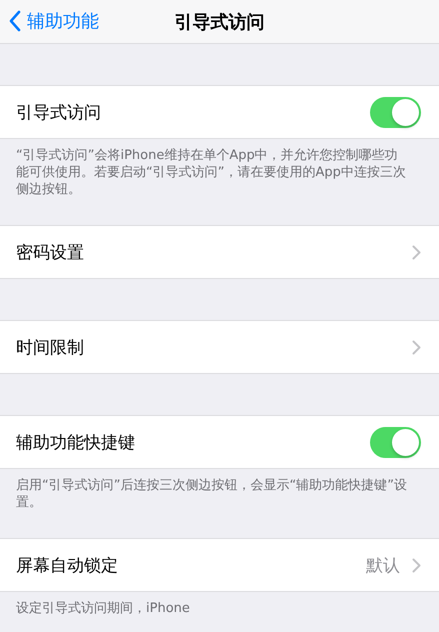 Image resolution: width=439 pixels, height=632 pixels. I want to click on page-title: 引导式访问, so click(219, 22).